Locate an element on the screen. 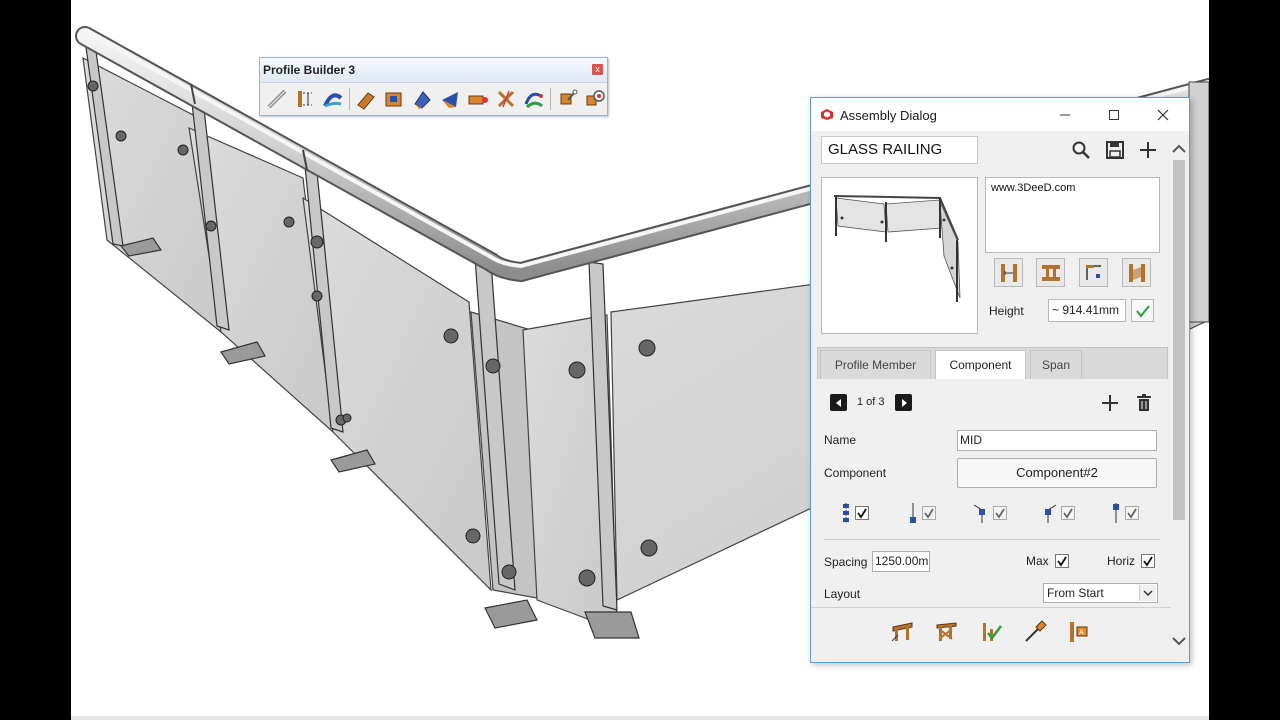 The height and width of the screenshot is (720, 1280). member-tabs: Profile Member Component Span is located at coordinates (992, 363).